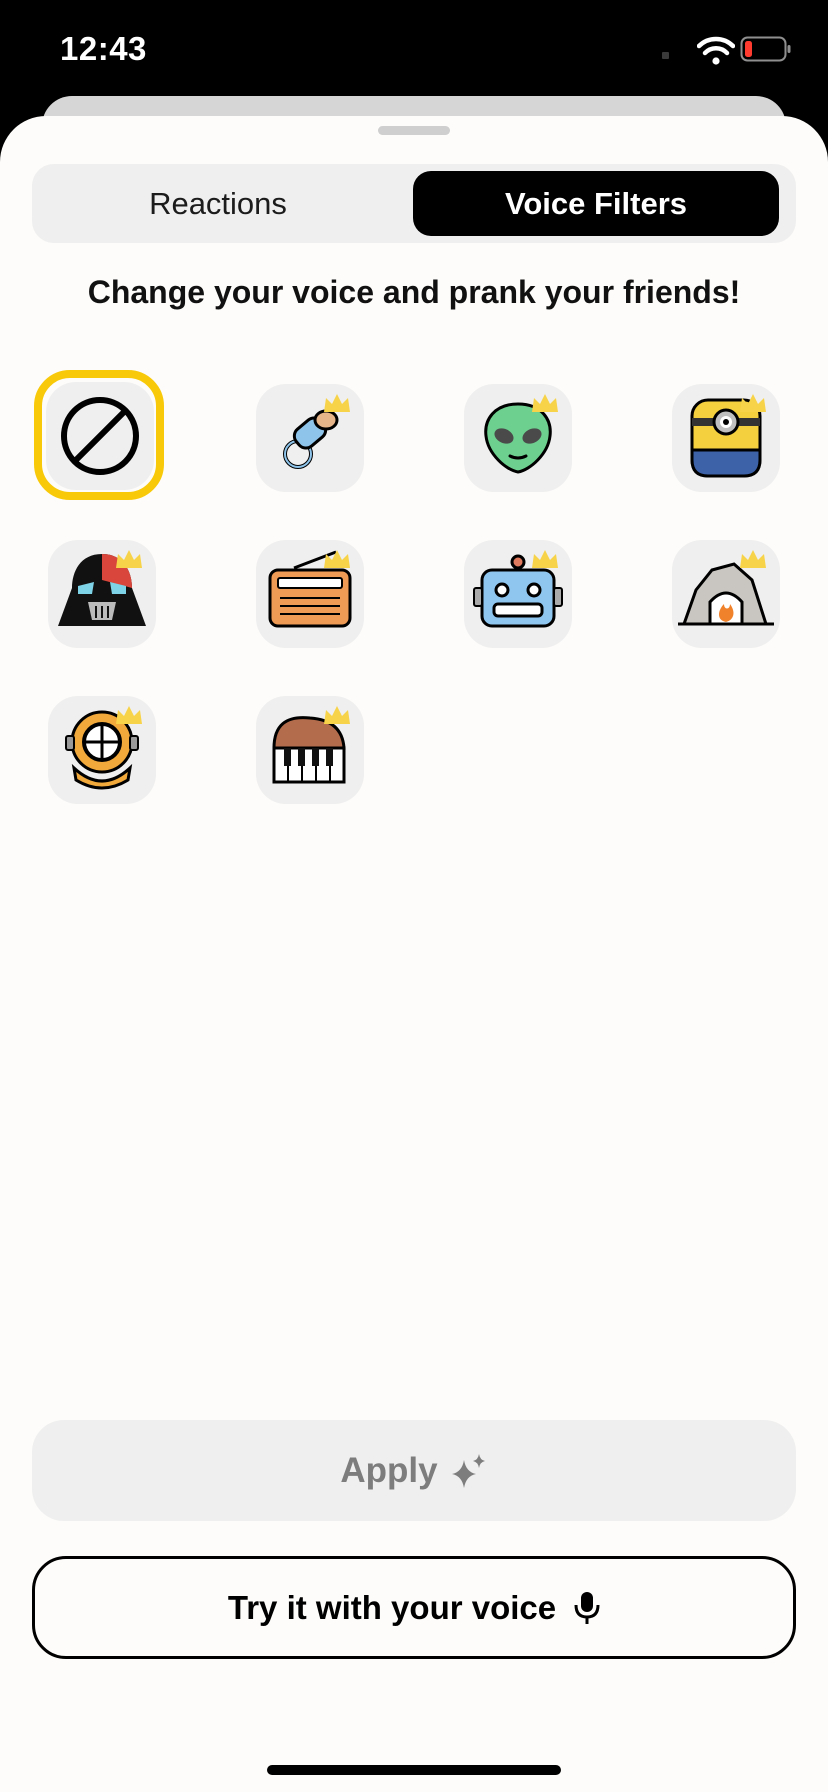 Image resolution: width=828 pixels, height=1792 pixels. I want to click on camera-indicator-dot, so click(665, 55).